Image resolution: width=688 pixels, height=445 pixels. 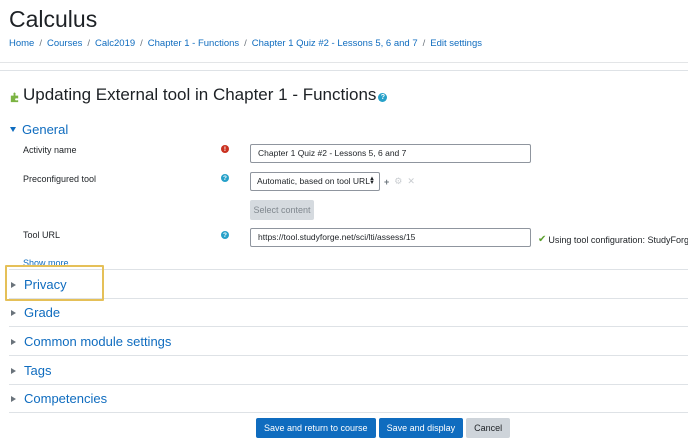 What do you see at coordinates (42, 235) in the screenshot?
I see `tool-url-label: Tool URL` at bounding box center [42, 235].